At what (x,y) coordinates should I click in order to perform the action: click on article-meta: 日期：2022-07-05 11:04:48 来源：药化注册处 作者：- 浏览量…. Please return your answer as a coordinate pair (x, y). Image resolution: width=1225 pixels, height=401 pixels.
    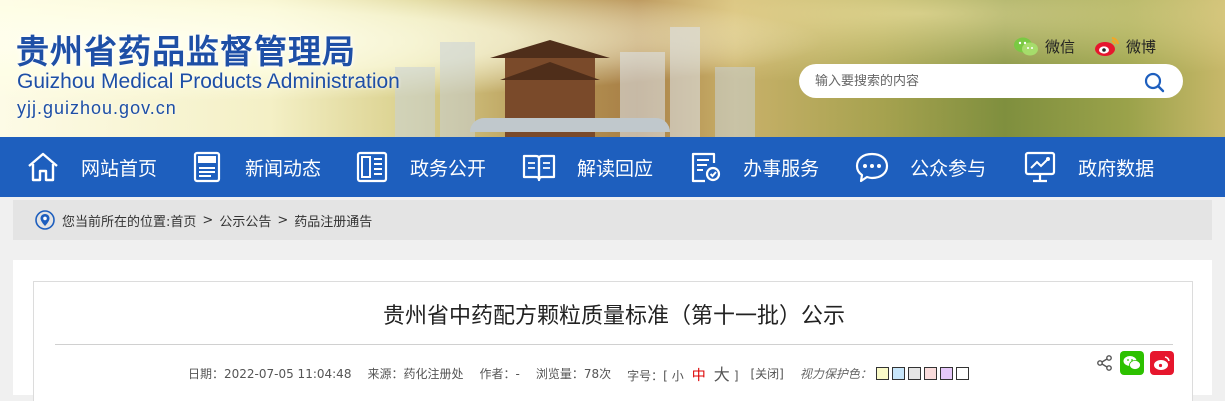
    Looking at the image, I should click on (580, 373).